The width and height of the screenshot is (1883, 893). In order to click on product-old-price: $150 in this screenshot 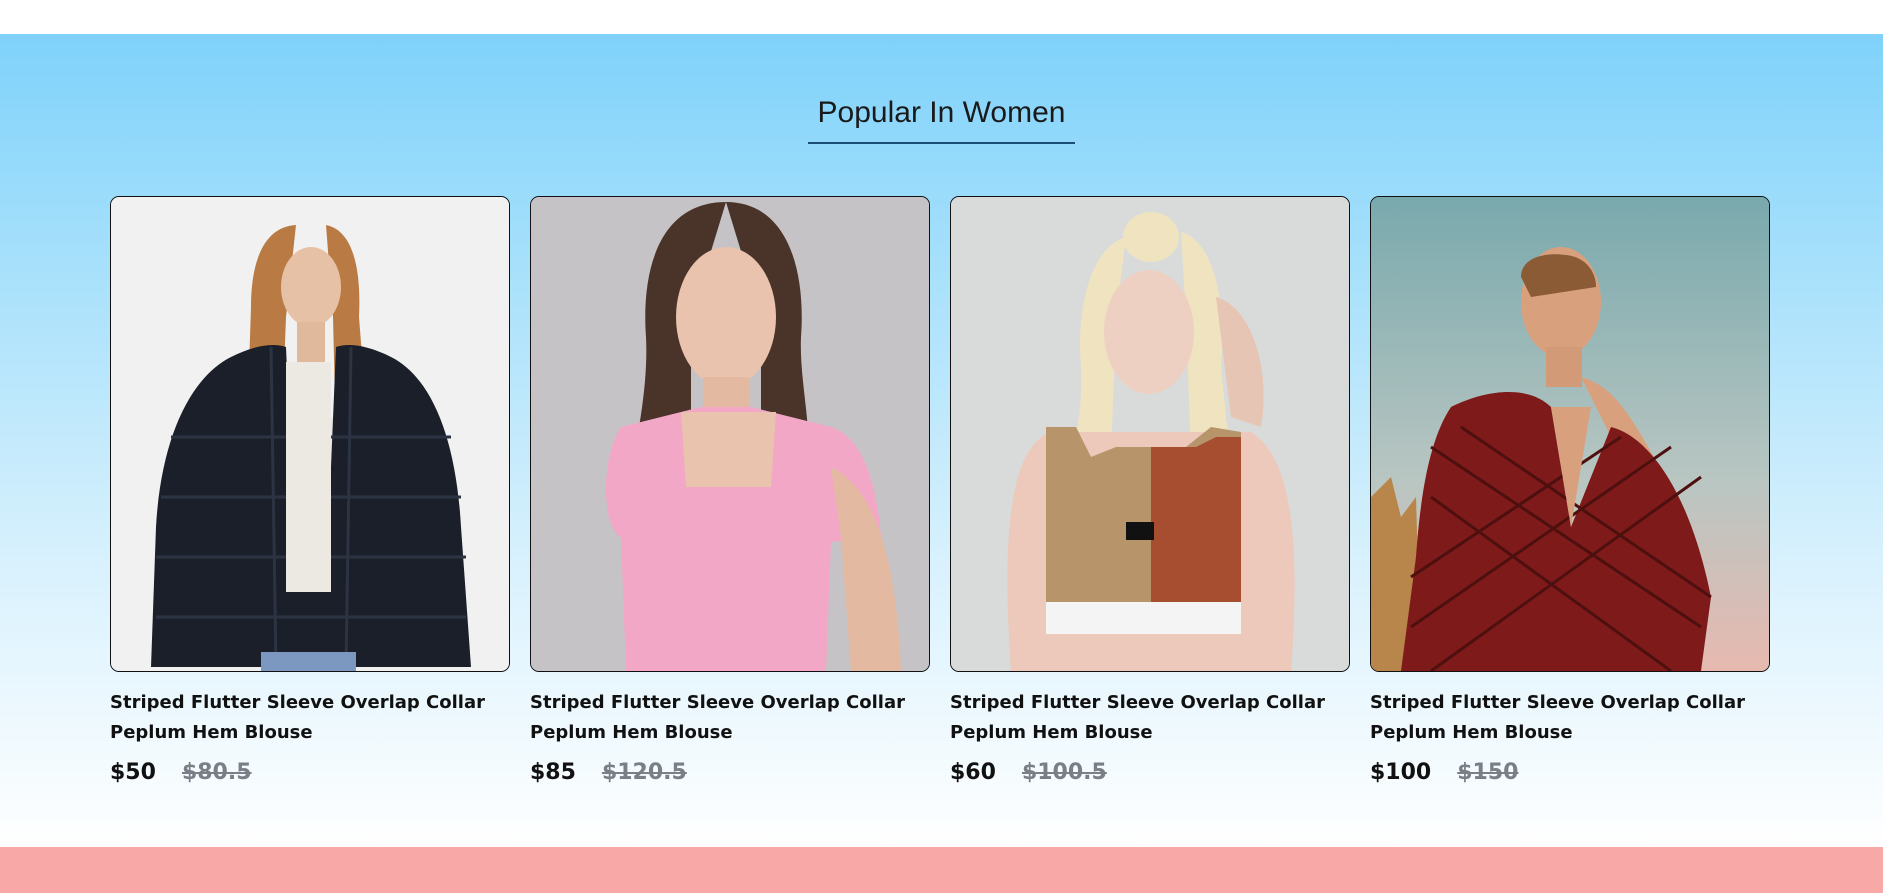, I will do `click(1488, 772)`.